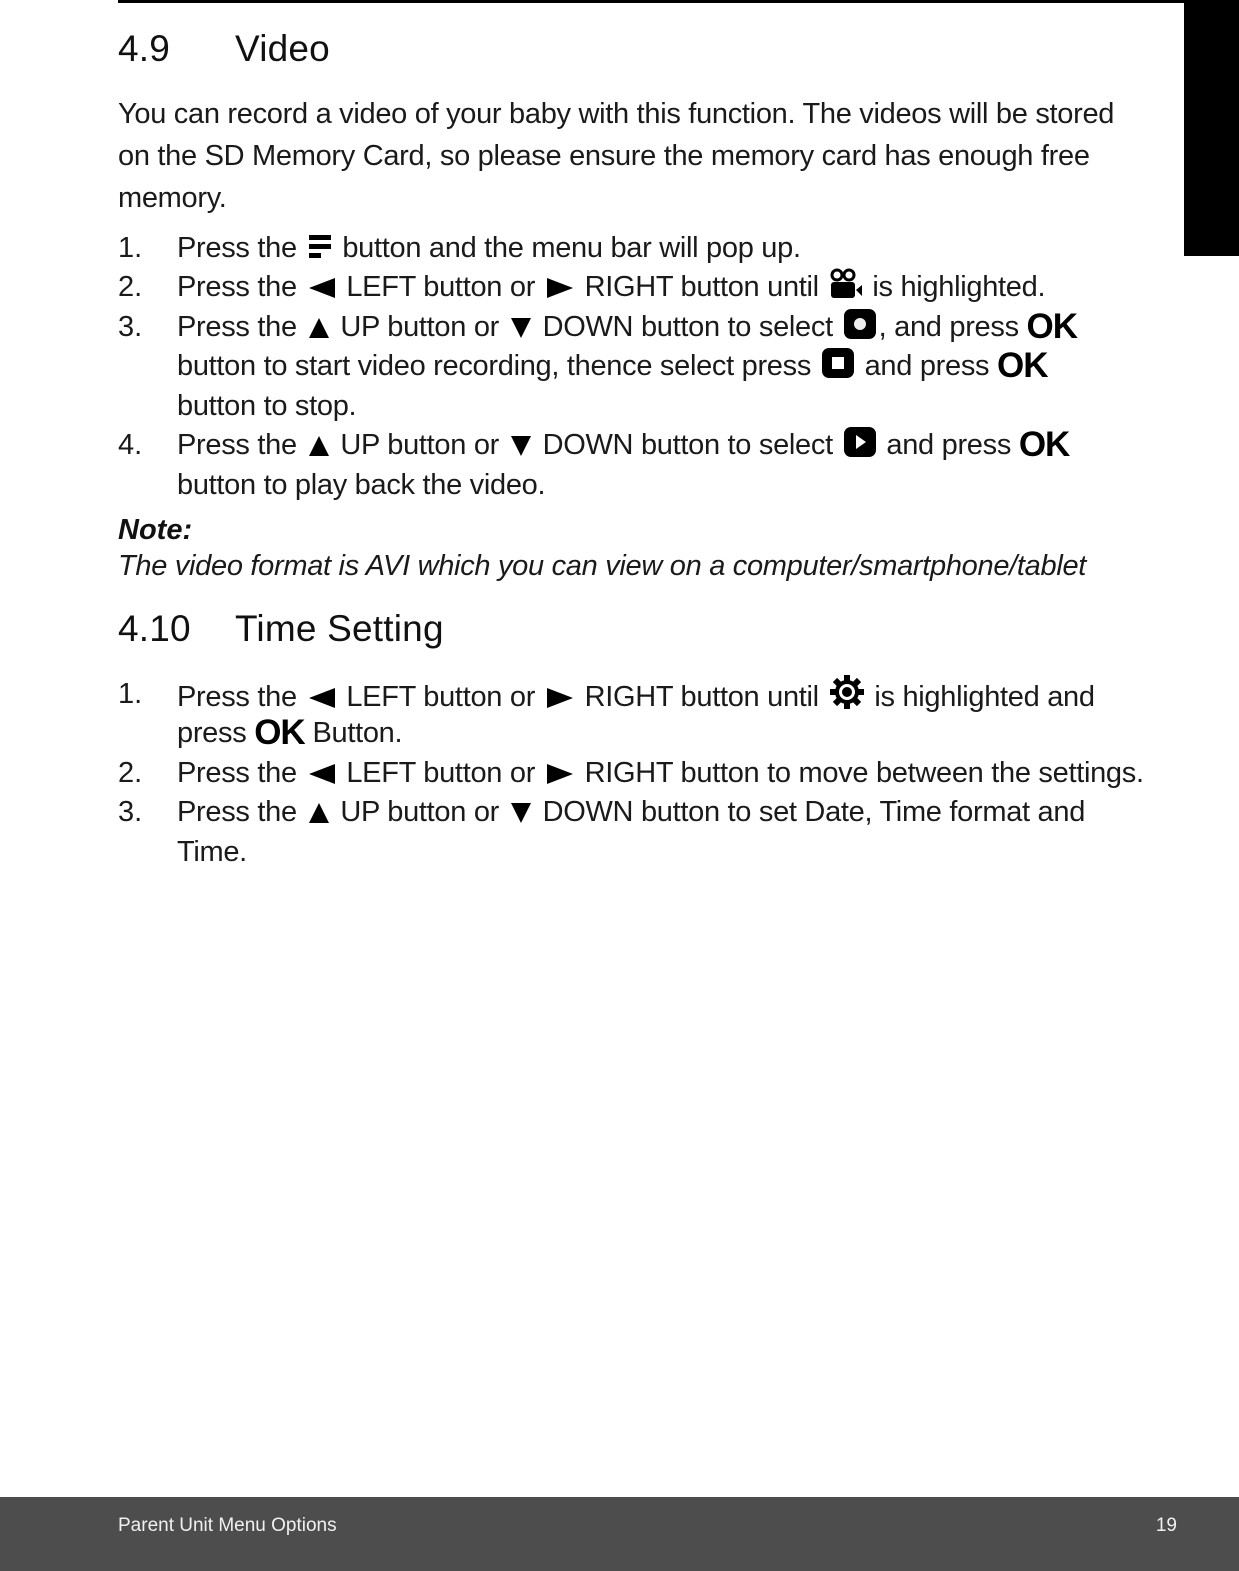 The width and height of the screenshot is (1239, 1571). I want to click on page-number: 19, so click(1166, 1525).